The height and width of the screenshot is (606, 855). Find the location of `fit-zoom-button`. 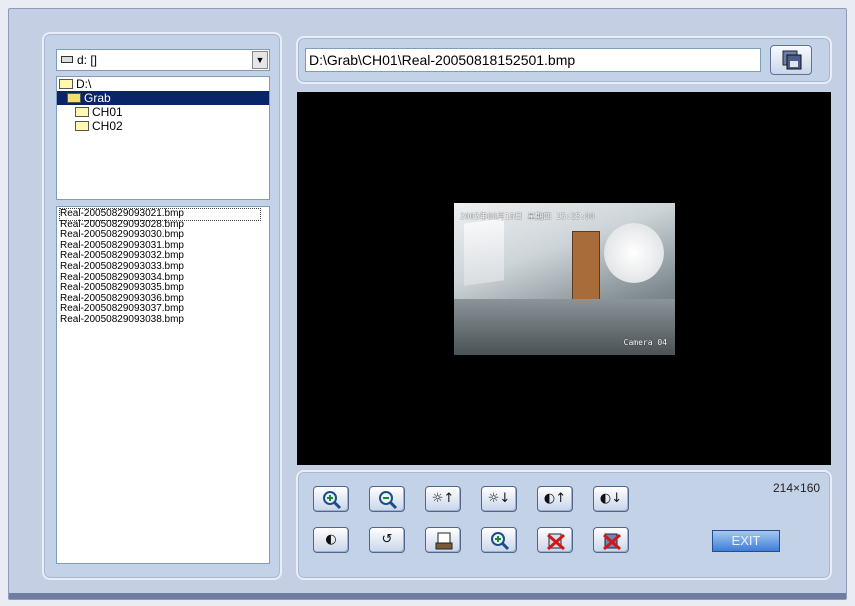

fit-zoom-button is located at coordinates (499, 540).